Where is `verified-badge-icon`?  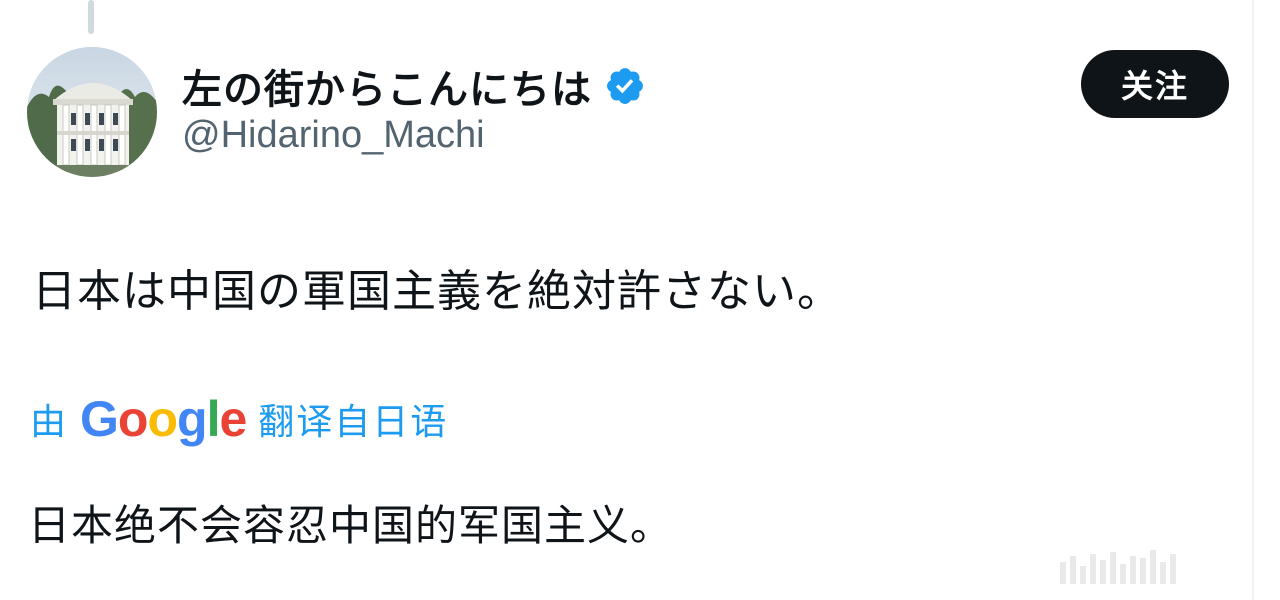
verified-badge-icon is located at coordinates (625, 86).